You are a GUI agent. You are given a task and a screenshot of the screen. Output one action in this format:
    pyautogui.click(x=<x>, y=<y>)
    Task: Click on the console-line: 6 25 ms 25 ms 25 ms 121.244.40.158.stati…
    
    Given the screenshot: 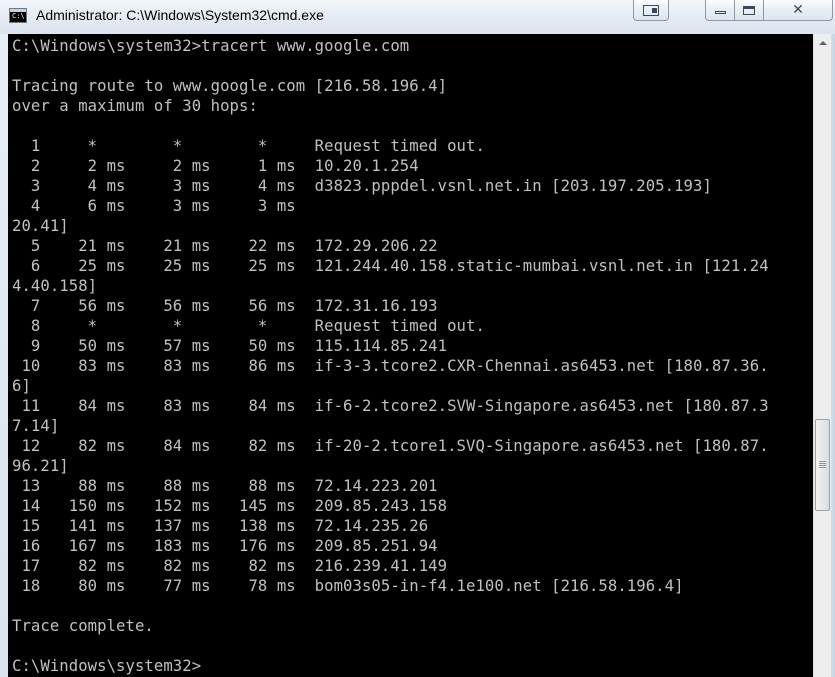 What is the action you would take?
    pyautogui.click(x=390, y=266)
    